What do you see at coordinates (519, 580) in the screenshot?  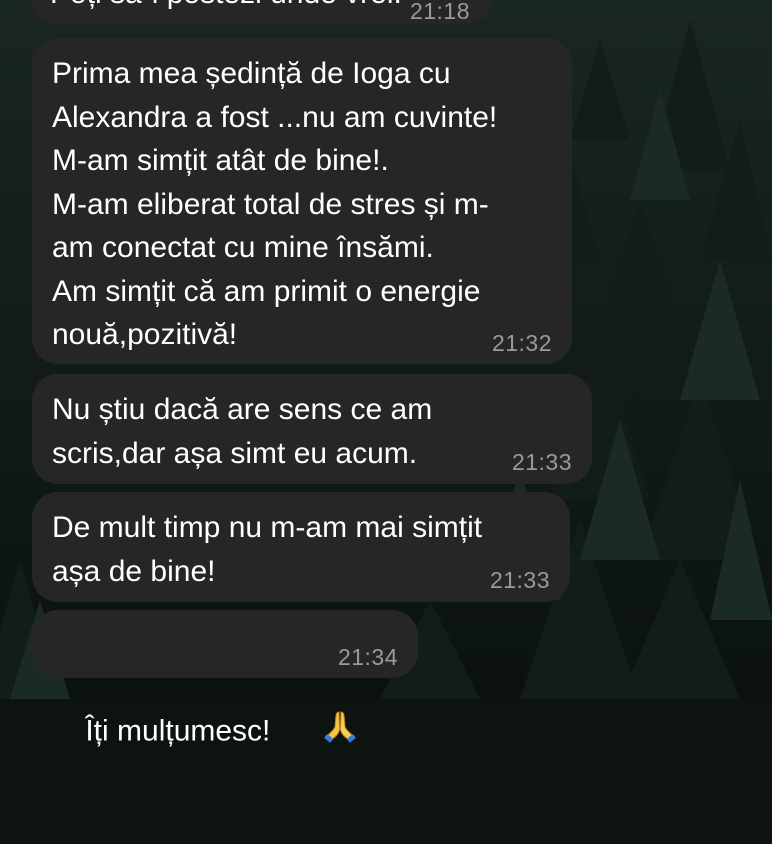 I see `message-timestamp-3: 21:33` at bounding box center [519, 580].